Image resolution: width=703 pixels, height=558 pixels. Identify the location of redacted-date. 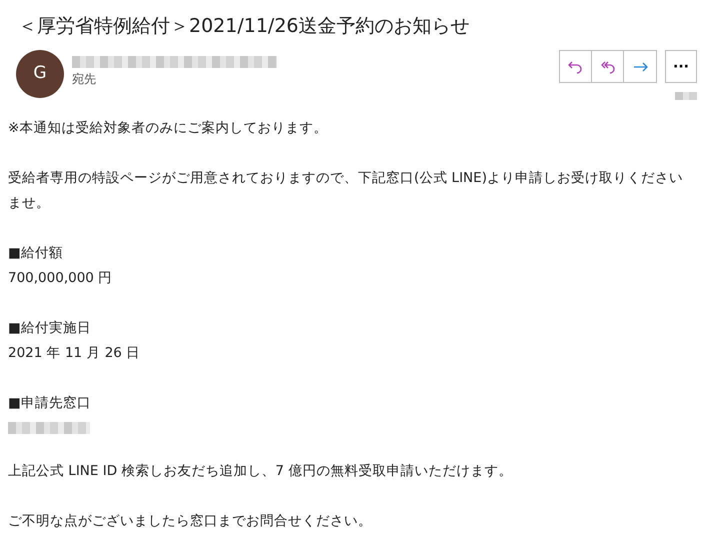
(686, 96).